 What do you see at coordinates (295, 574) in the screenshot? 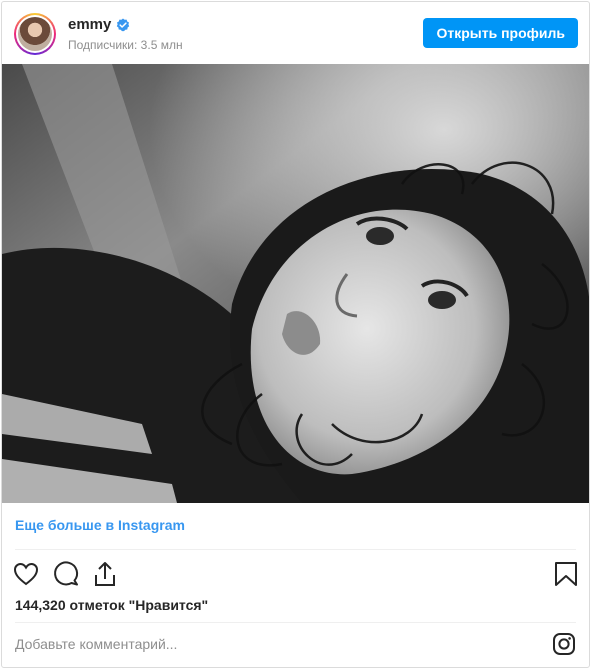
I see `action-bar` at bounding box center [295, 574].